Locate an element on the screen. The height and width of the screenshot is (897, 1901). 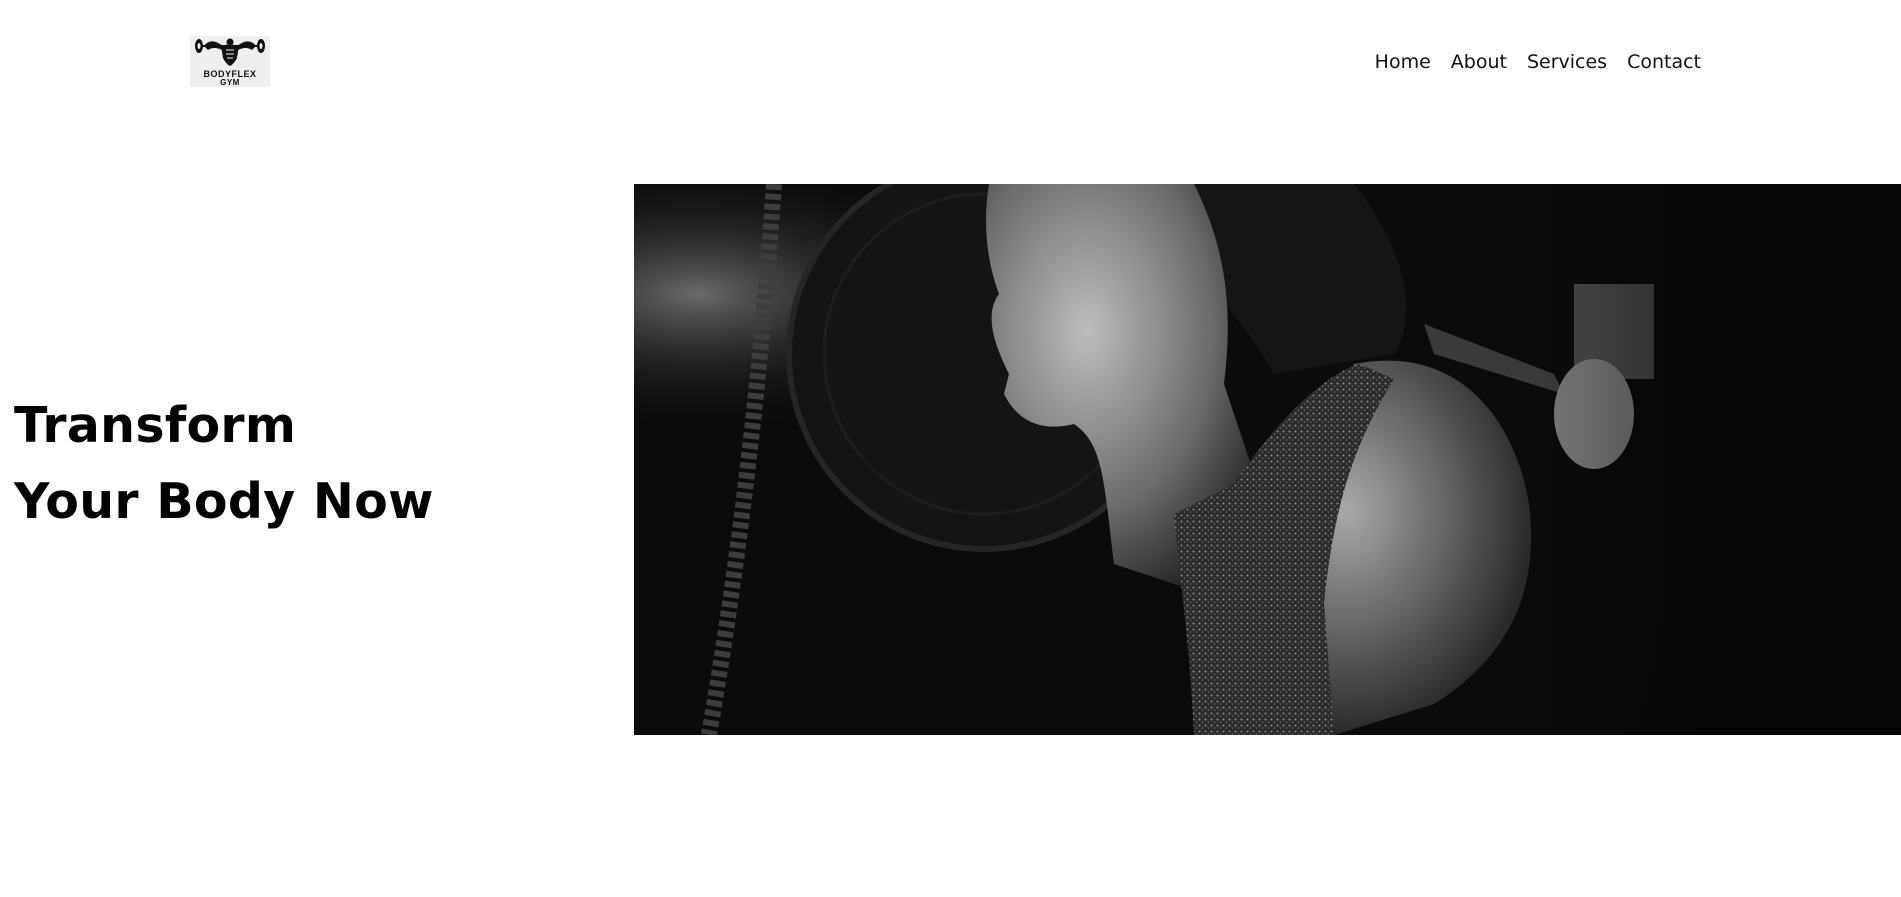
nav-link-services: Services is located at coordinates (1567, 62).